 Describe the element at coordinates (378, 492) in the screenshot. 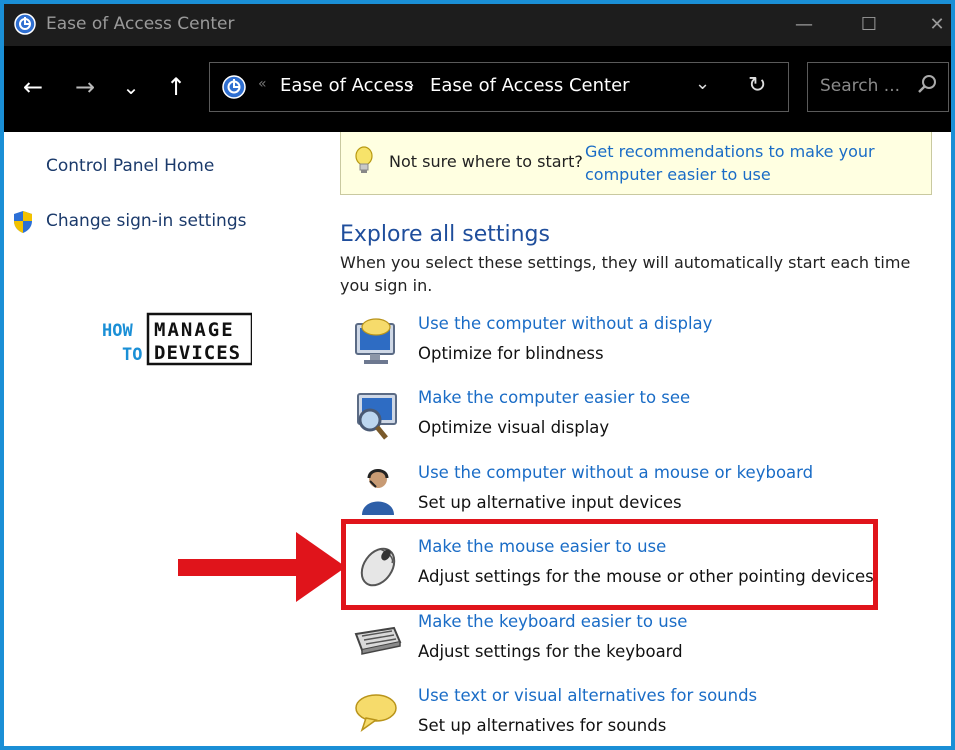

I see `headset-user-icon` at that location.